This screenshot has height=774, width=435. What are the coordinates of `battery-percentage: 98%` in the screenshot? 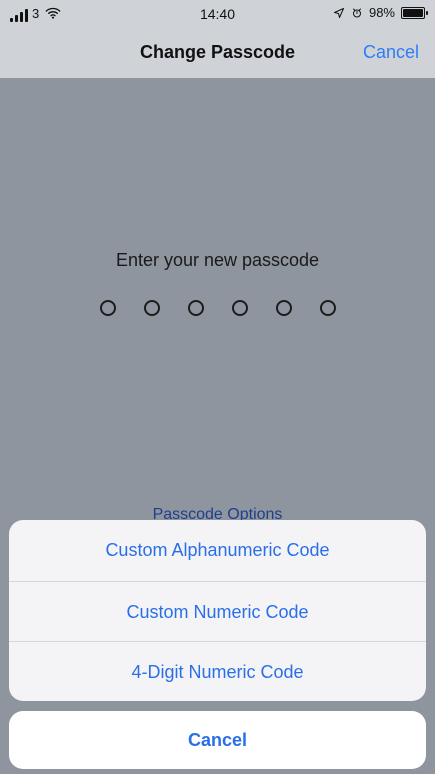 It's located at (381, 12).